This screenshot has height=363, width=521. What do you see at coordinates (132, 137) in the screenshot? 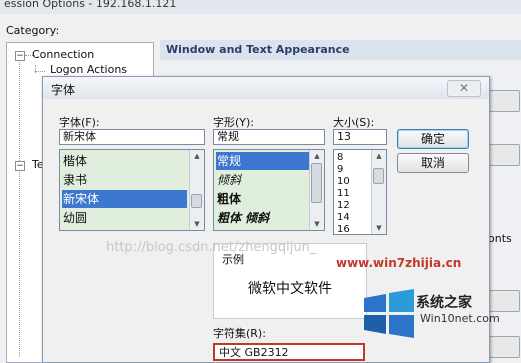
I see `font-input: 新宋体` at bounding box center [132, 137].